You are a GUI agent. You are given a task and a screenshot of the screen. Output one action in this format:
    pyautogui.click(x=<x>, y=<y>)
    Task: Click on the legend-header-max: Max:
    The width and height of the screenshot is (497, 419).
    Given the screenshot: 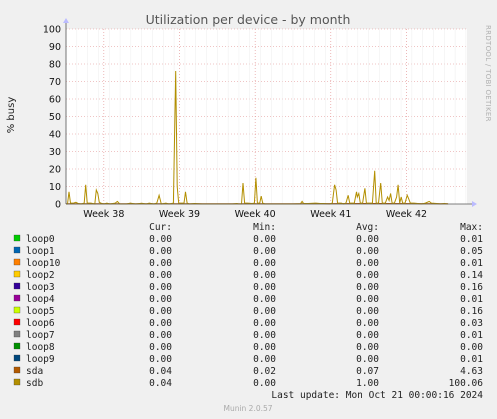 What is the action you would take?
    pyautogui.click(x=471, y=227)
    